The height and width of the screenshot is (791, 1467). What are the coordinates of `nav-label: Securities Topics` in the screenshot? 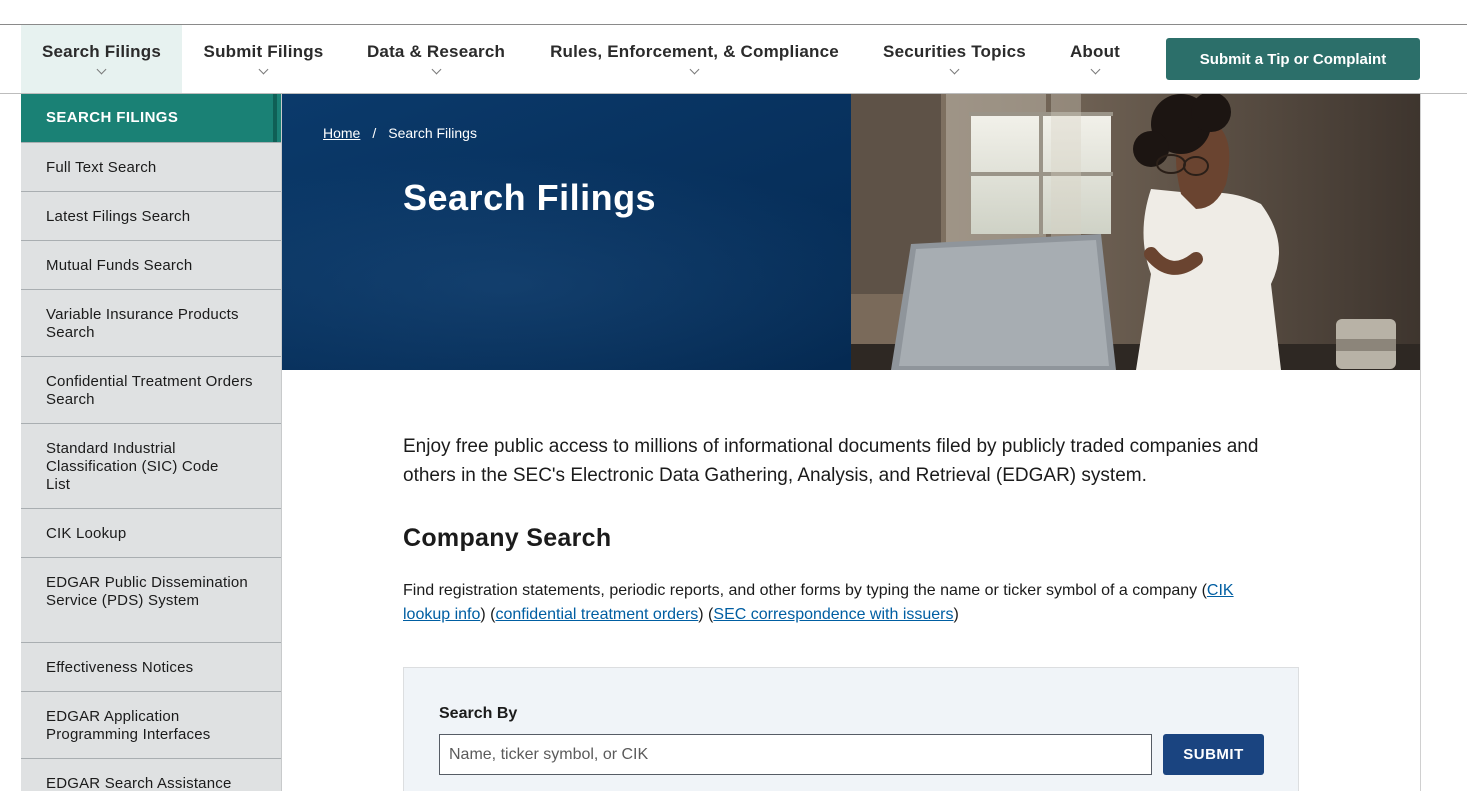 It's located at (954, 51).